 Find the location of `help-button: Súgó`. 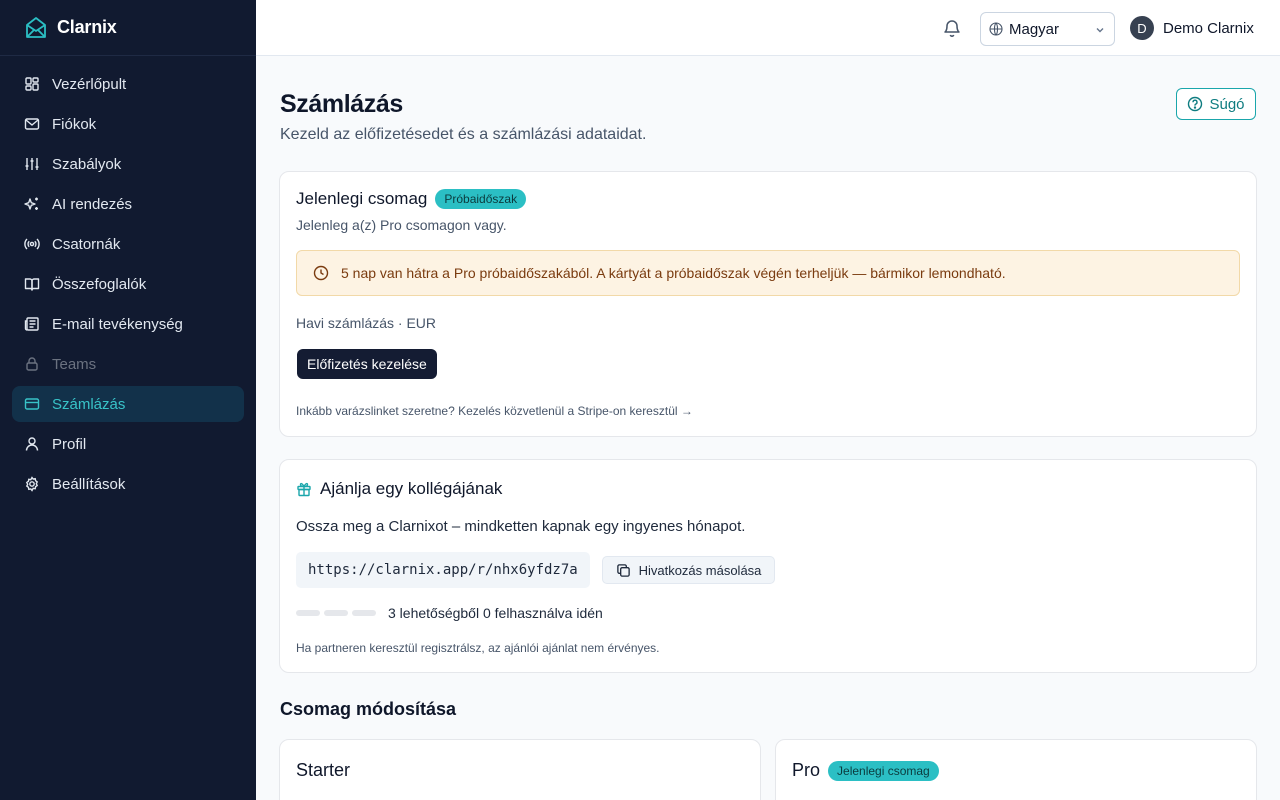

help-button: Súgó is located at coordinates (1216, 104).